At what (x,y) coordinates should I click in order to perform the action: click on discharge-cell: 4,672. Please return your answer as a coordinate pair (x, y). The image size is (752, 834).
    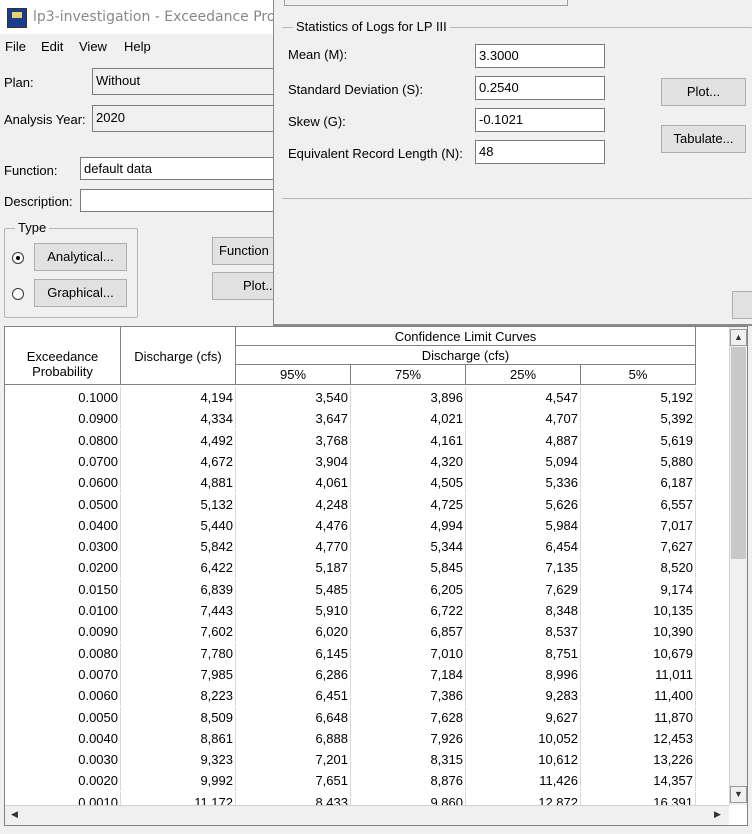
    Looking at the image, I should click on (178, 461).